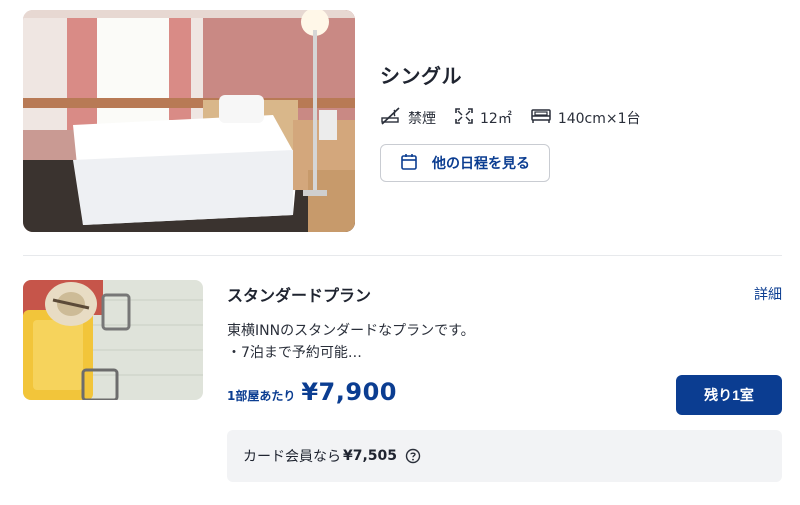  Describe the element at coordinates (370, 456) in the screenshot. I see `member-price: ¥7,505` at that location.